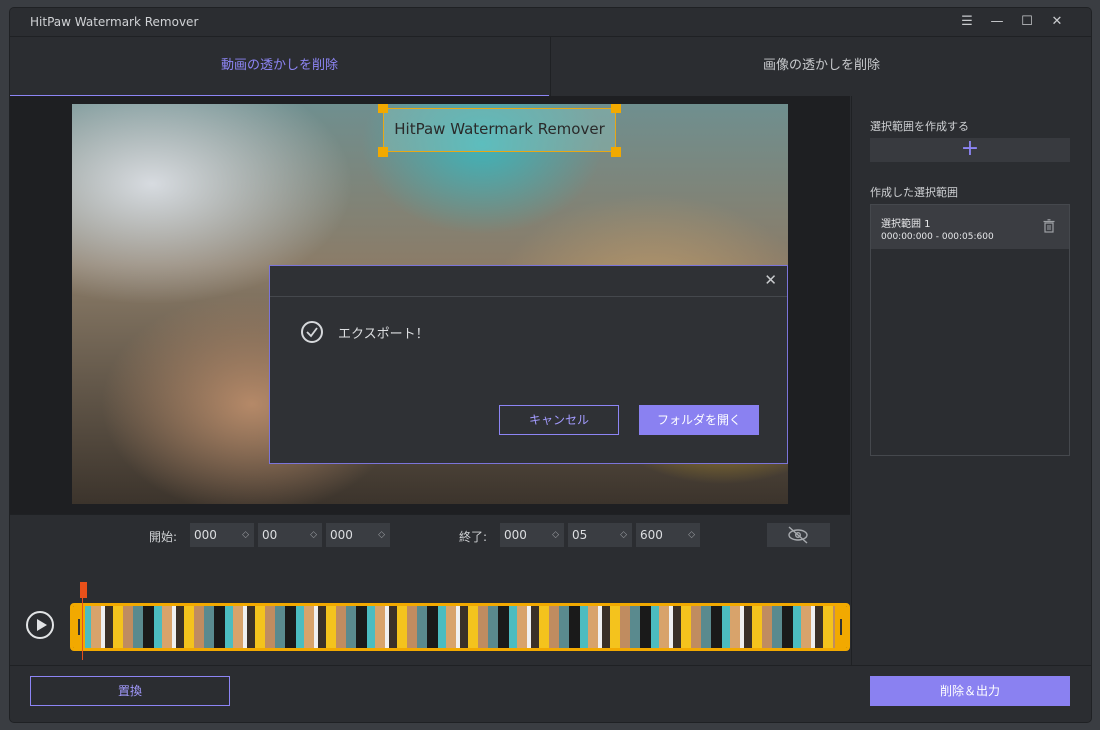 The image size is (1100, 730). Describe the element at coordinates (40, 625) in the screenshot. I see `play-icon` at that location.